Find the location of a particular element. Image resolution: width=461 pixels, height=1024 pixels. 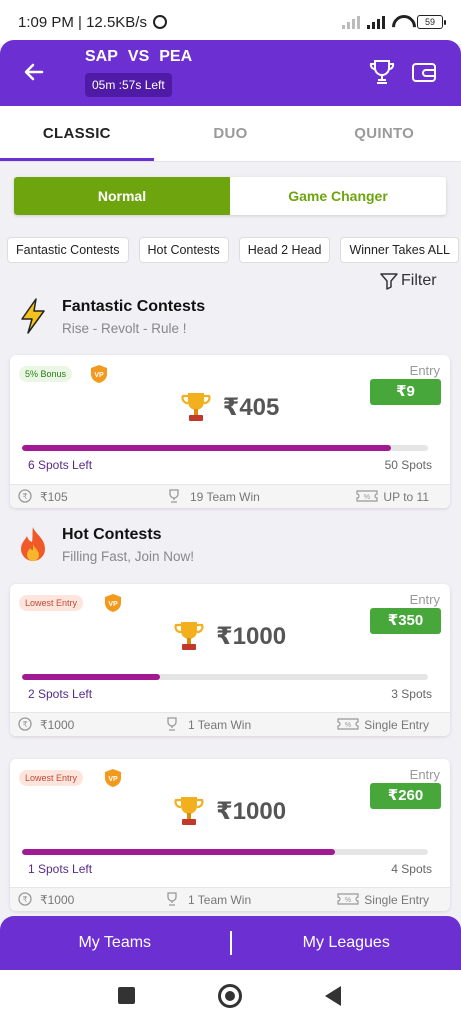

status-time: 1:09 PM | 12.5KB/s is located at coordinates (82, 22).